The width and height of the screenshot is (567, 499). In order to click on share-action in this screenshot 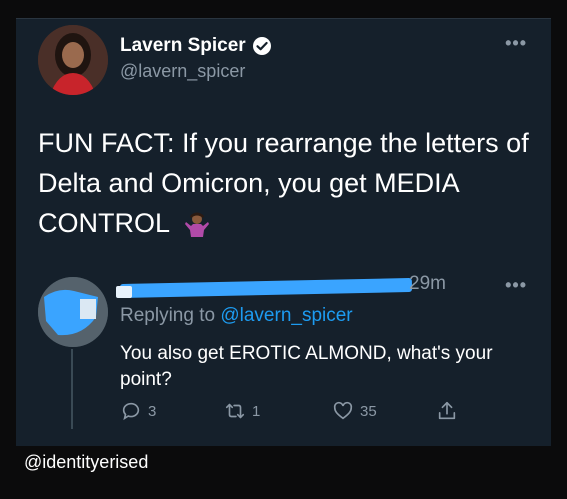, I will do `click(447, 411)`.